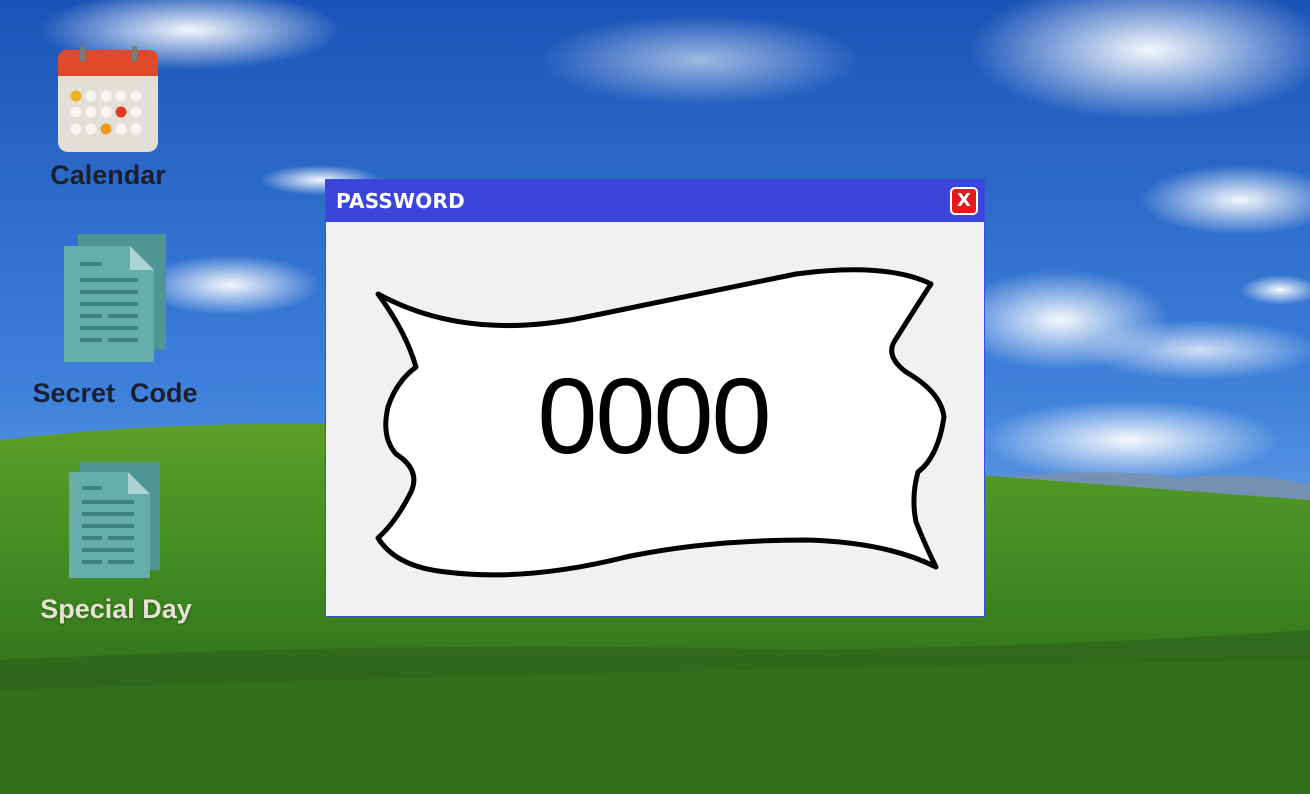 Image resolution: width=1310 pixels, height=794 pixels. I want to click on window-titlebar: PASSWORD X, so click(655, 201).